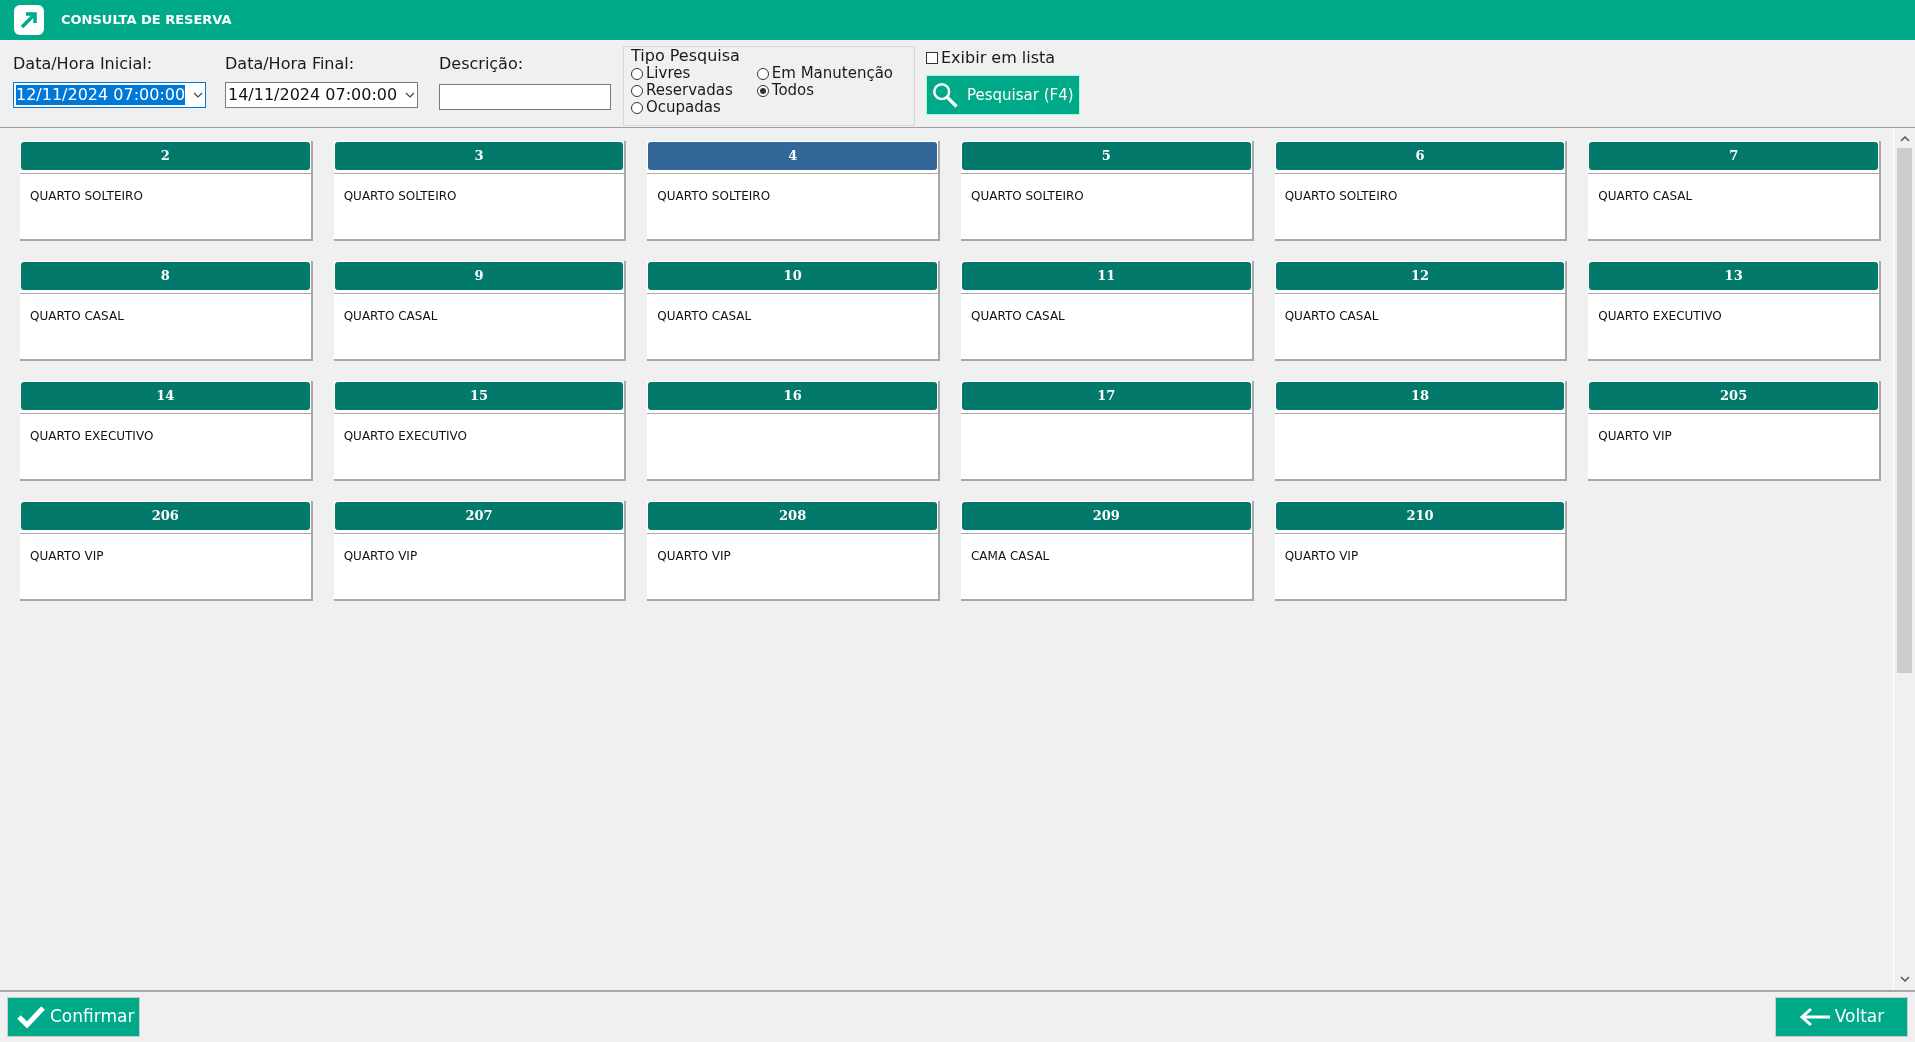 This screenshot has width=1915, height=1042. Describe the element at coordinates (1420, 156) in the screenshot. I see `room-number-header: 6` at that location.